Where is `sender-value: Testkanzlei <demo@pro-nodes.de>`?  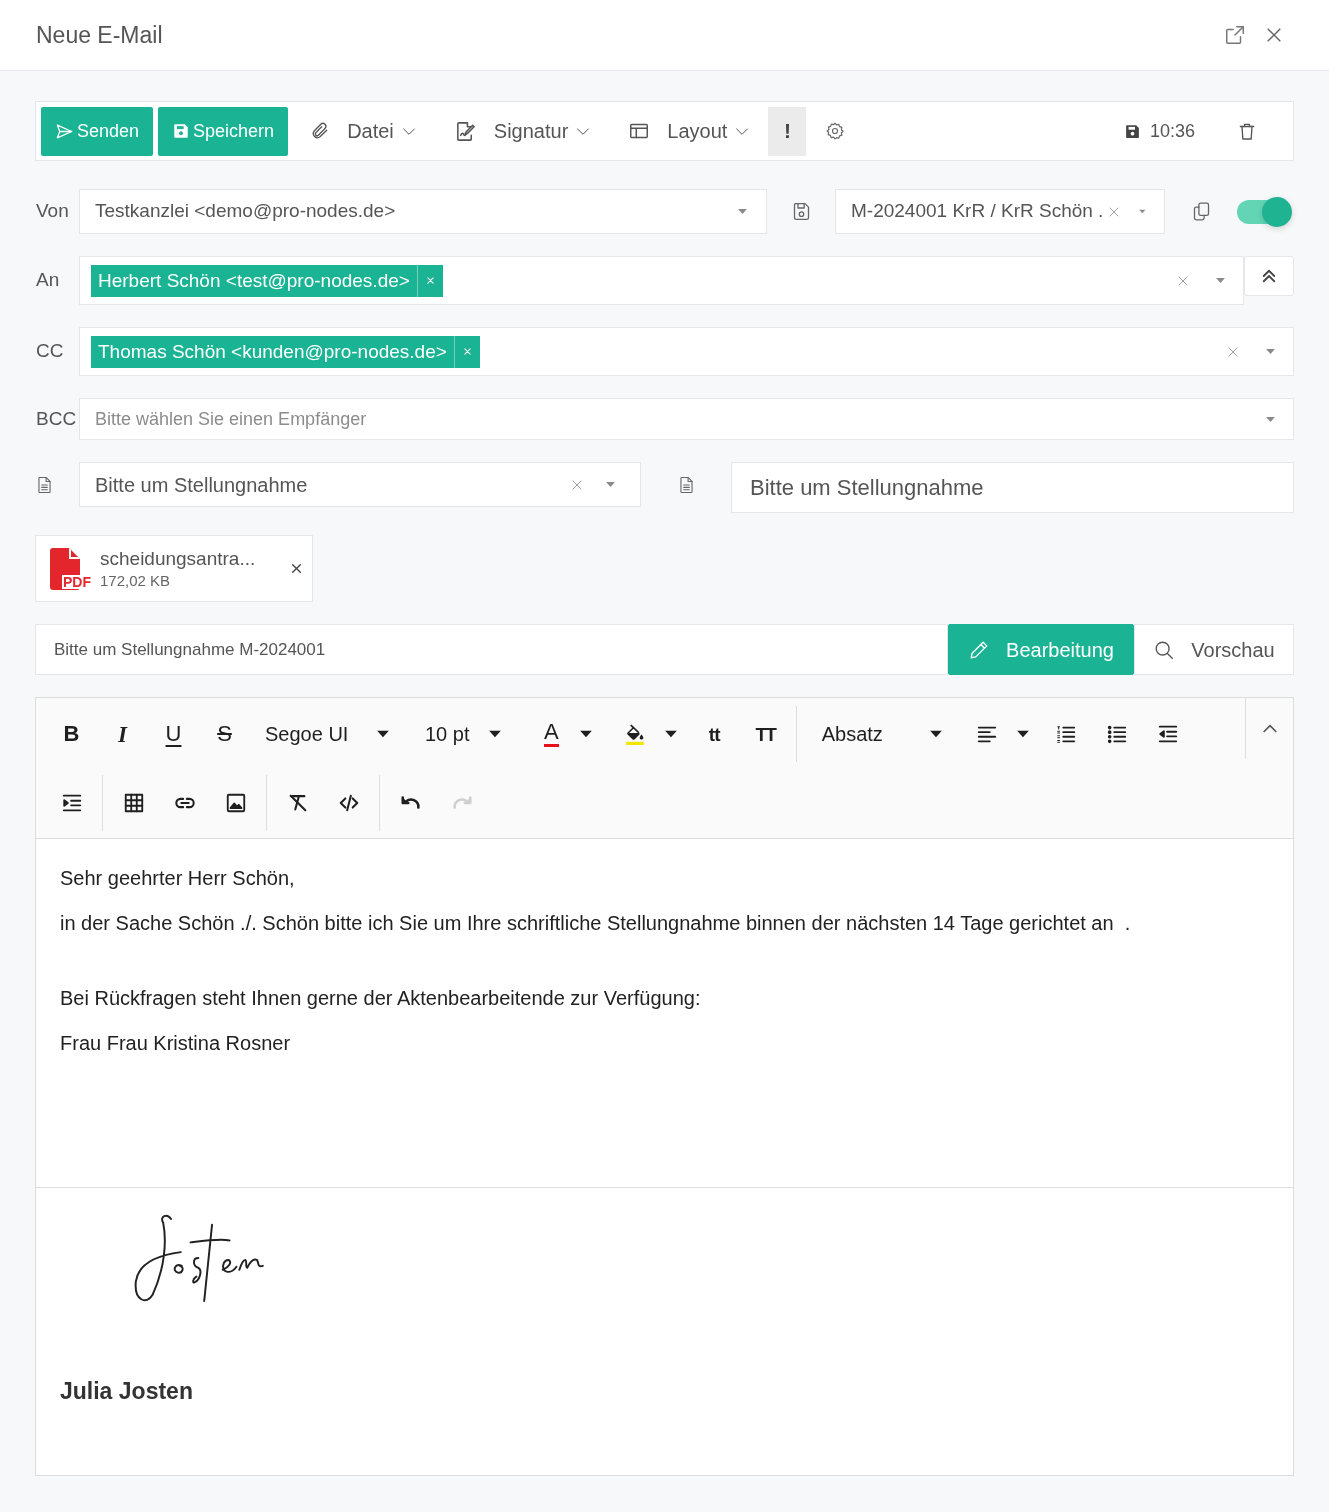 sender-value: Testkanzlei <demo@pro-nodes.de> is located at coordinates (246, 211).